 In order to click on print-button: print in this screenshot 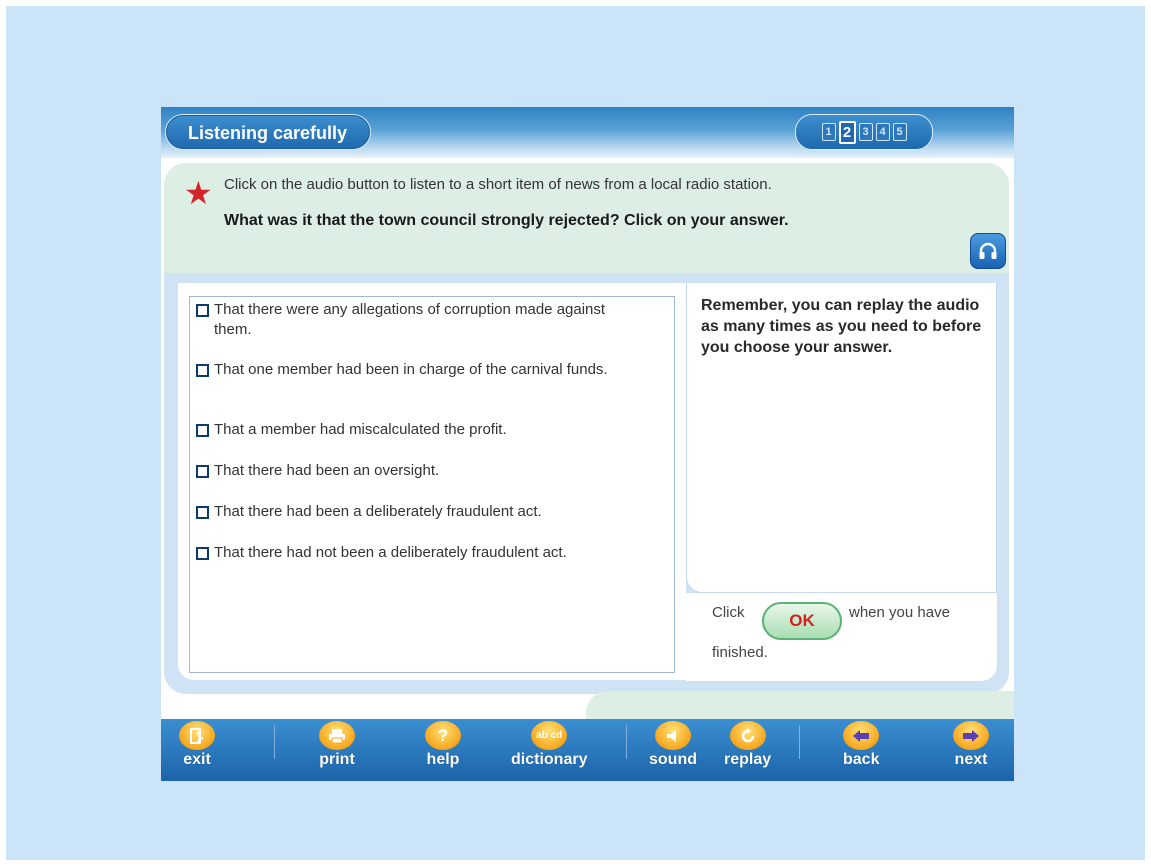, I will do `click(337, 745)`.